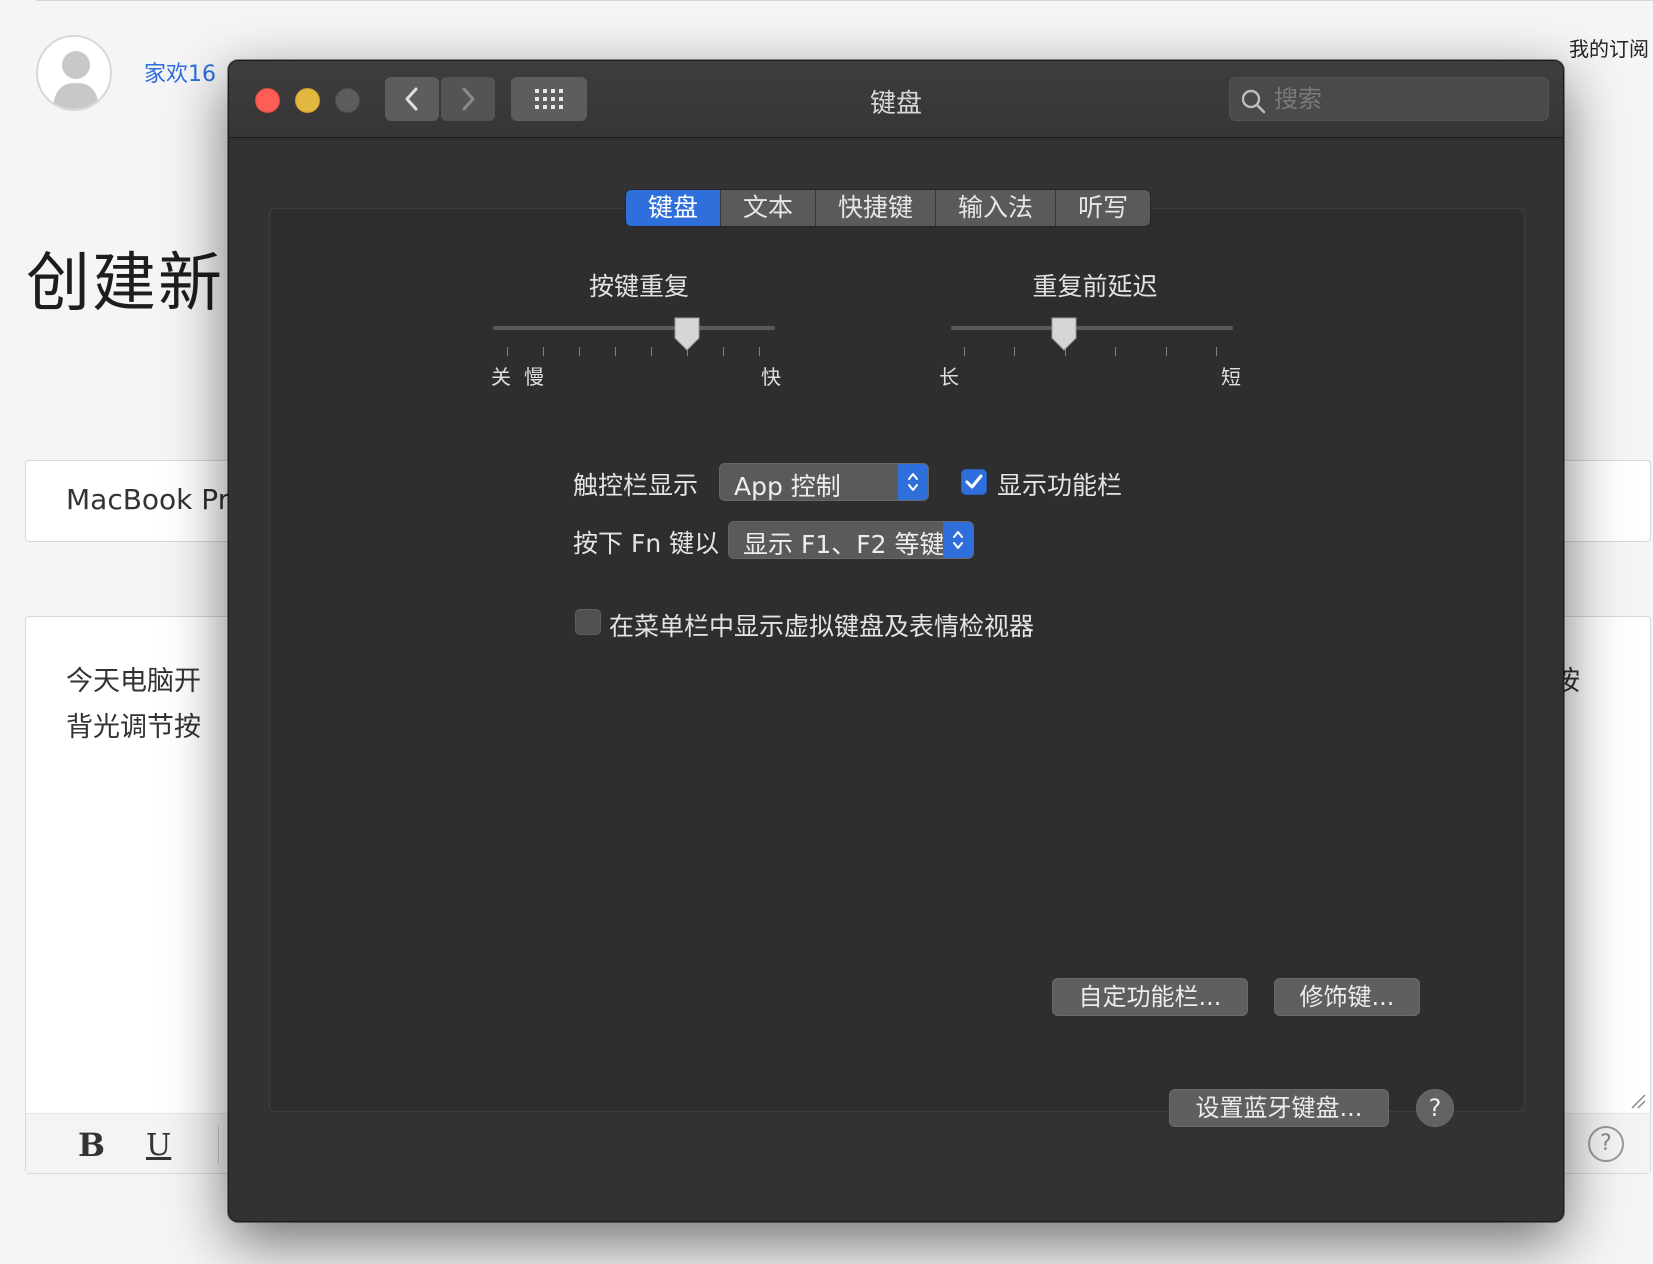 Image resolution: width=1653 pixels, height=1264 pixels. Describe the element at coordinates (158, 1145) in the screenshot. I see `underline-button: U` at that location.